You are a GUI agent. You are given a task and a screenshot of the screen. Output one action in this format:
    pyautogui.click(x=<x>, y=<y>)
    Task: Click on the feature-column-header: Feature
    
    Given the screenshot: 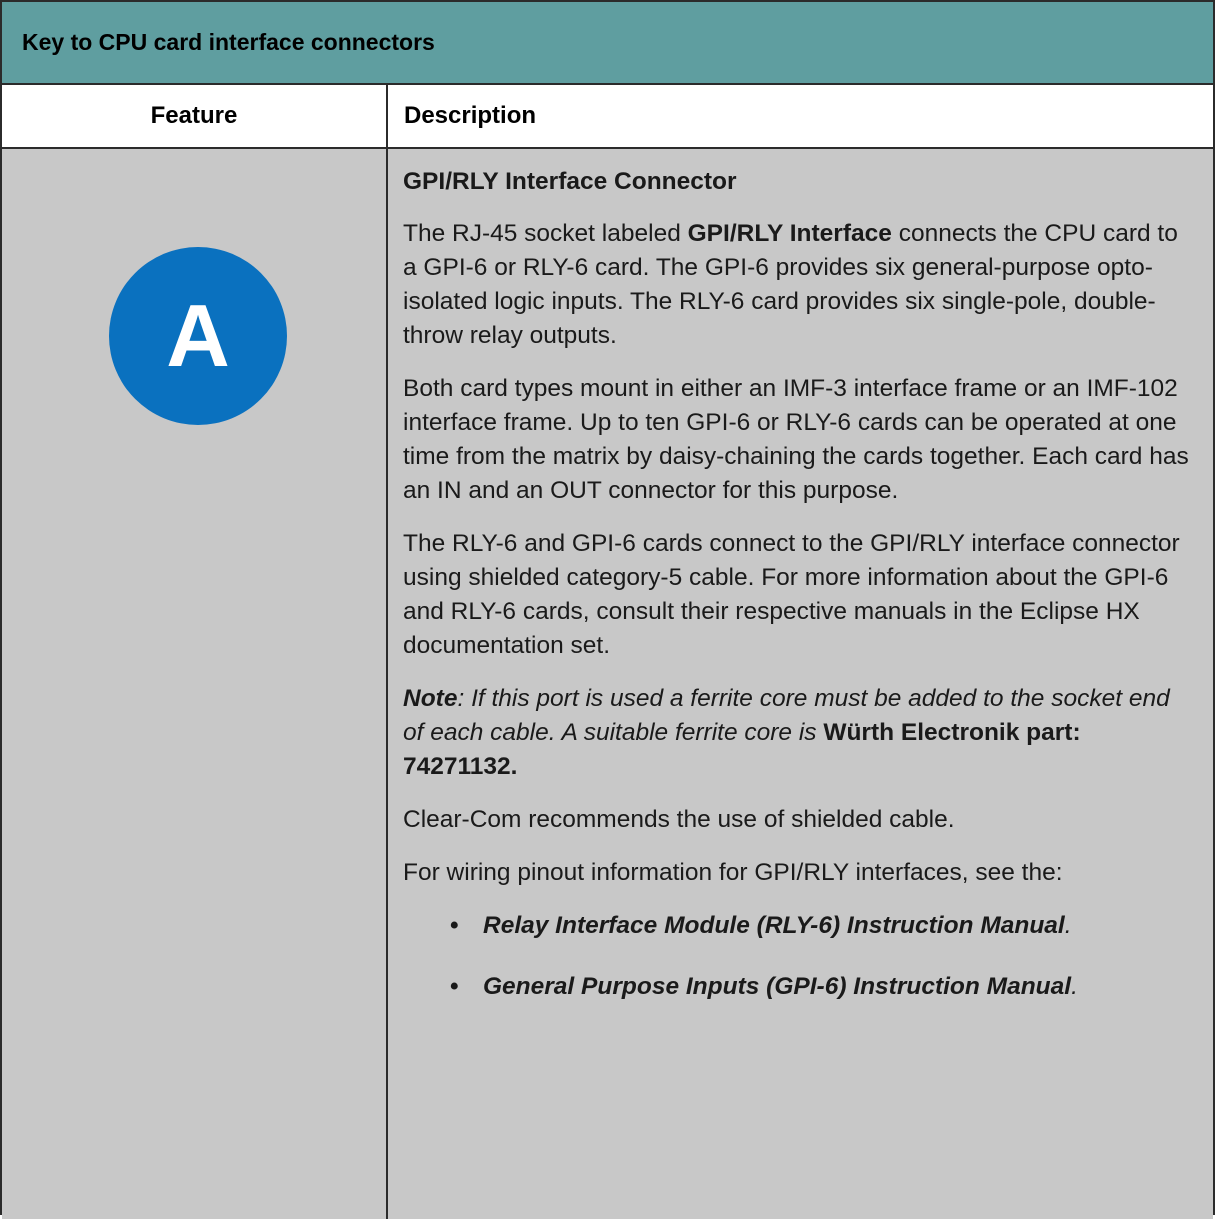 What is the action you would take?
    pyautogui.click(x=195, y=116)
    